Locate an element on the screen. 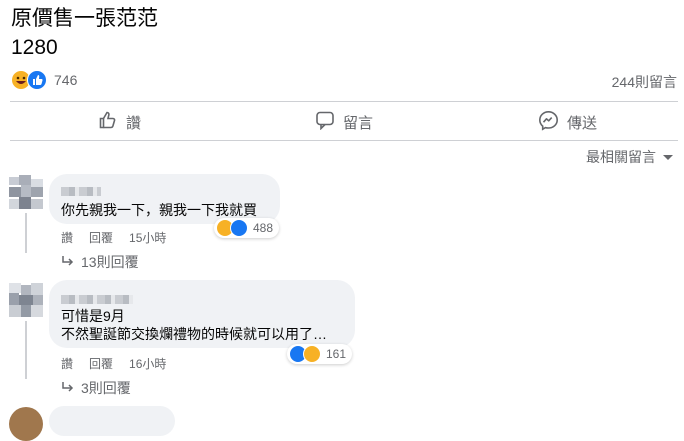 Image resolution: width=684 pixels, height=441 pixels. comment-reaction-count: 161 is located at coordinates (336, 354).